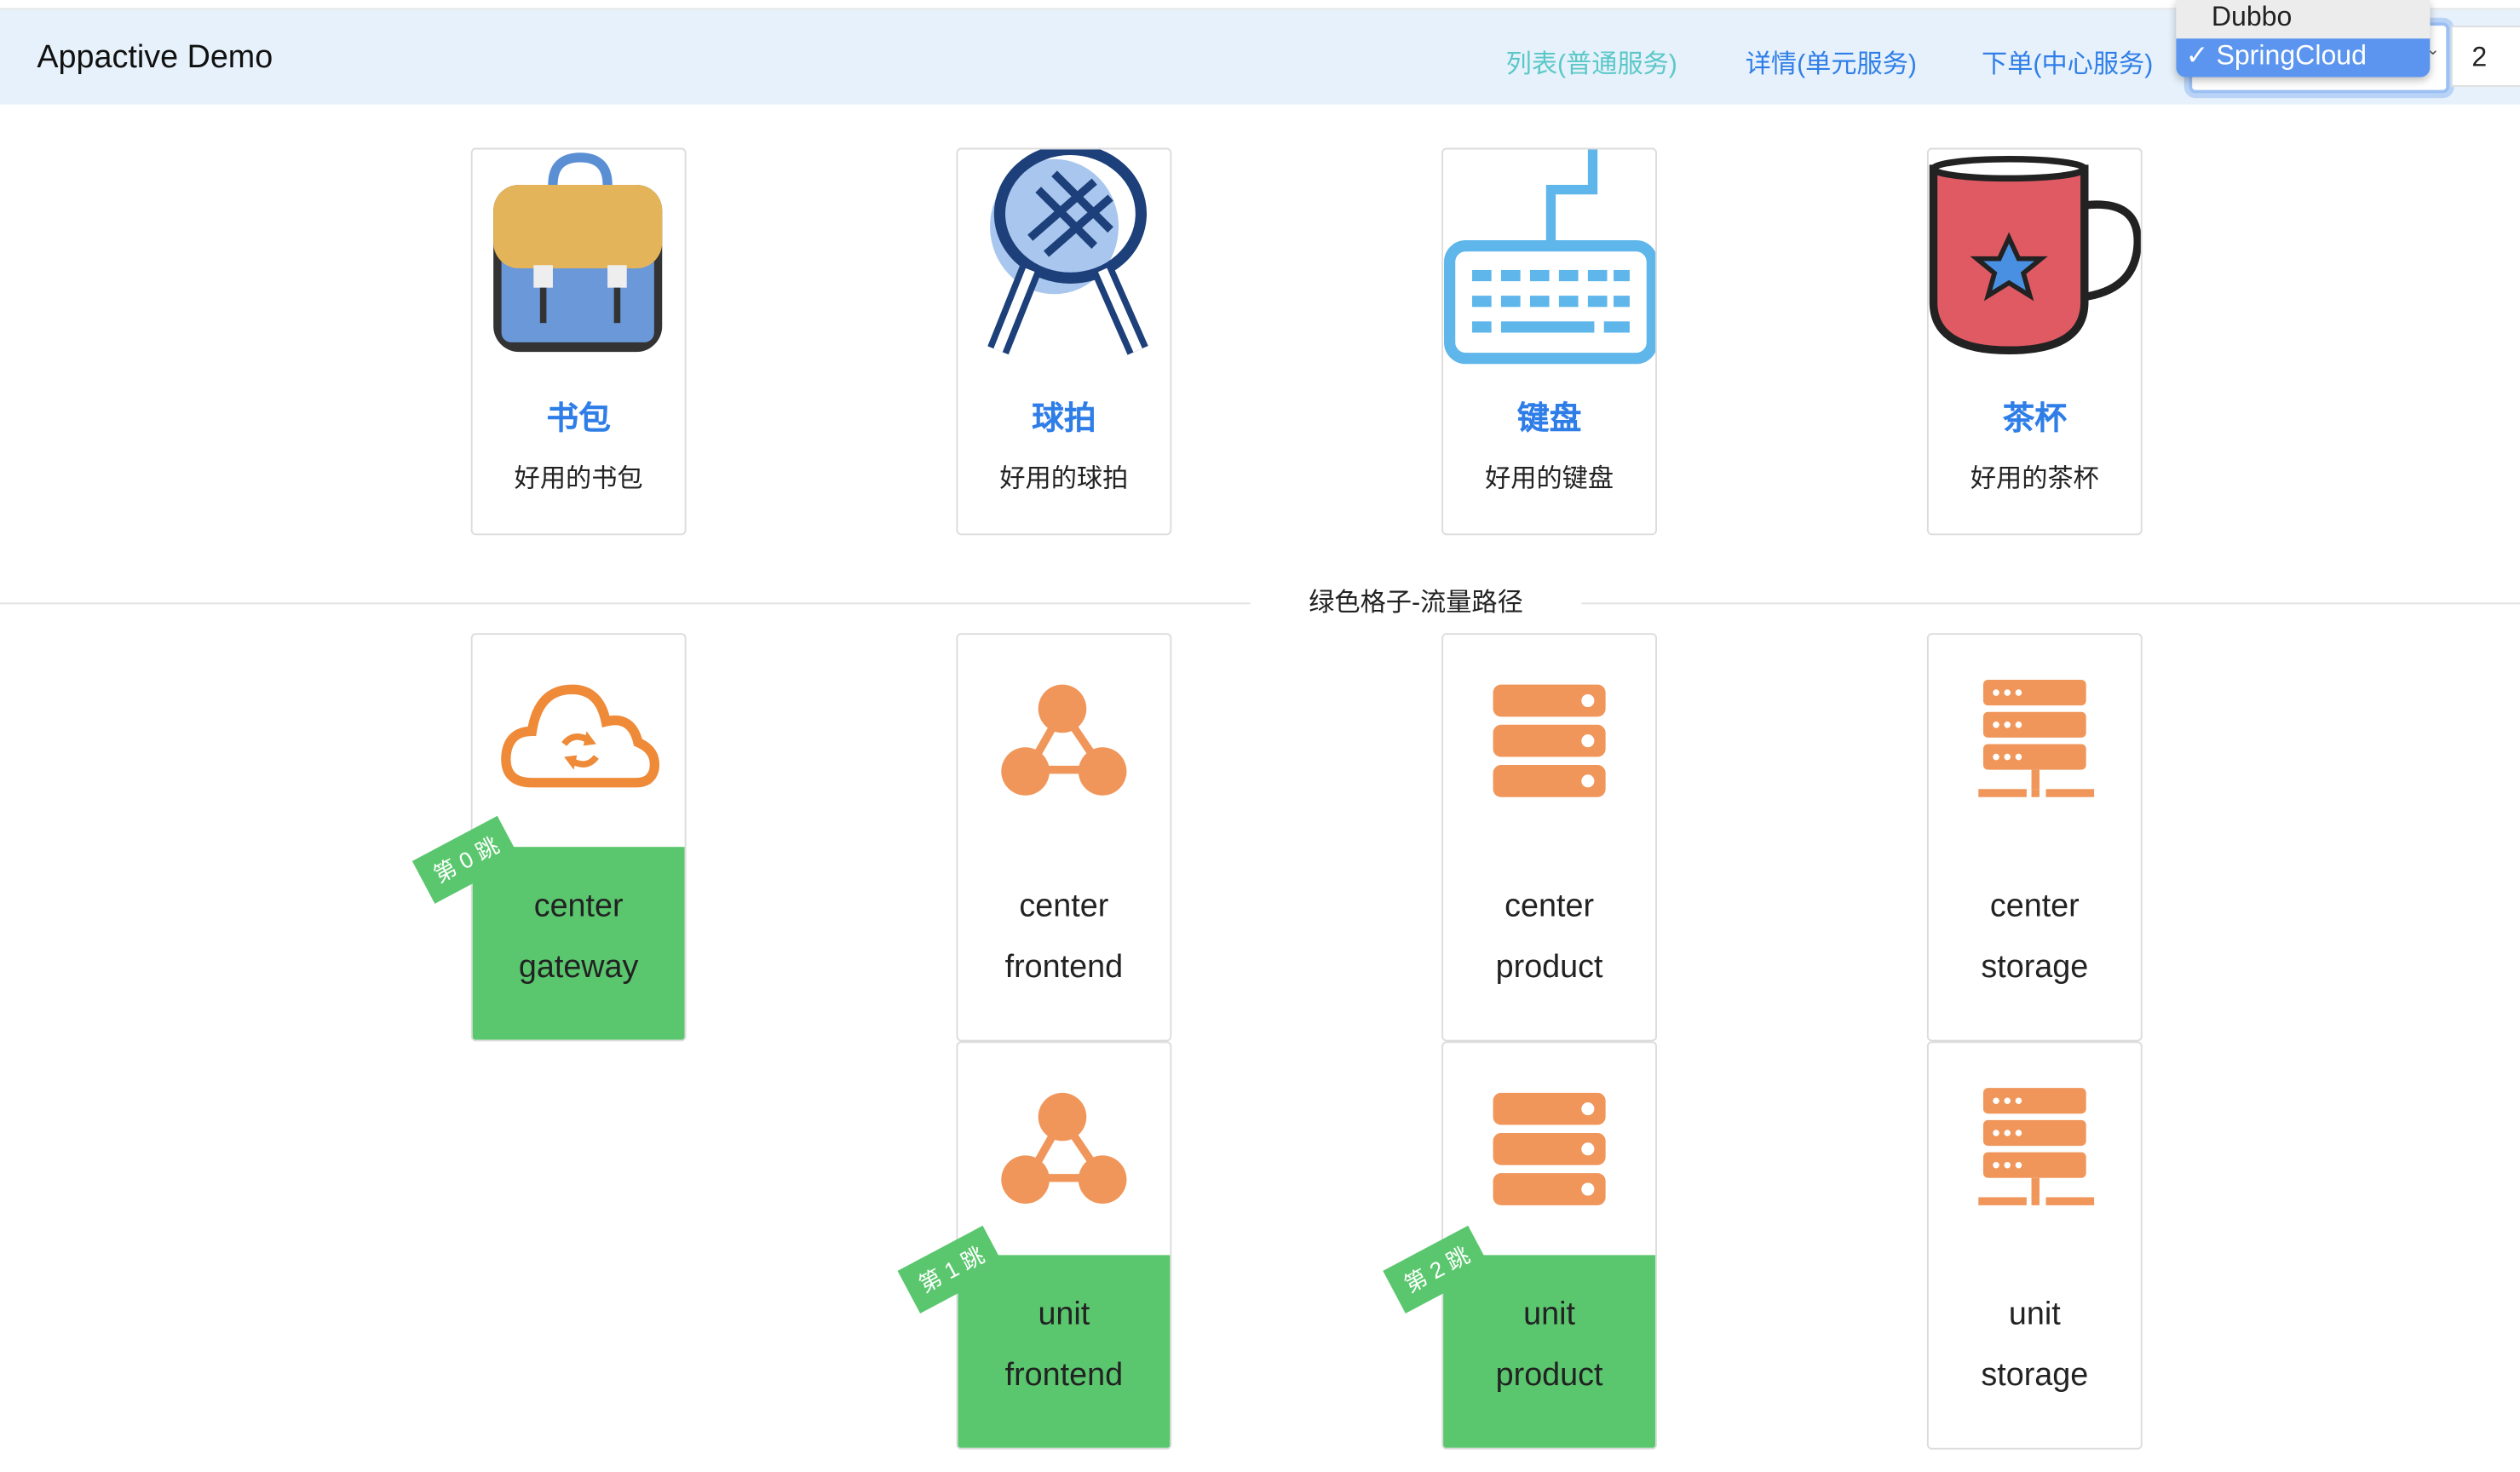 This screenshot has width=2520, height=1472. I want to click on service-card-center-product: center product, so click(1549, 838).